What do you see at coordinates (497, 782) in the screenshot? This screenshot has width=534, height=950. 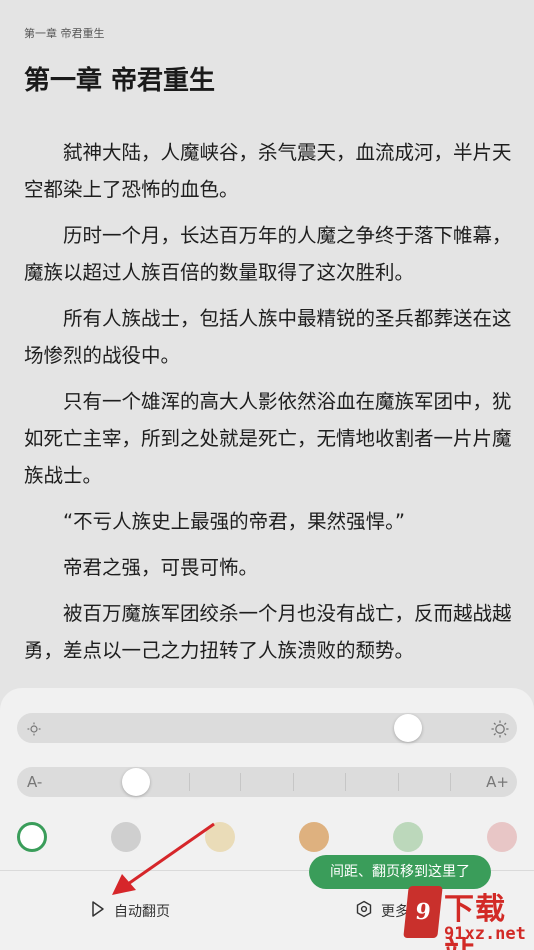 I see `font-increase-label: A+` at bounding box center [497, 782].